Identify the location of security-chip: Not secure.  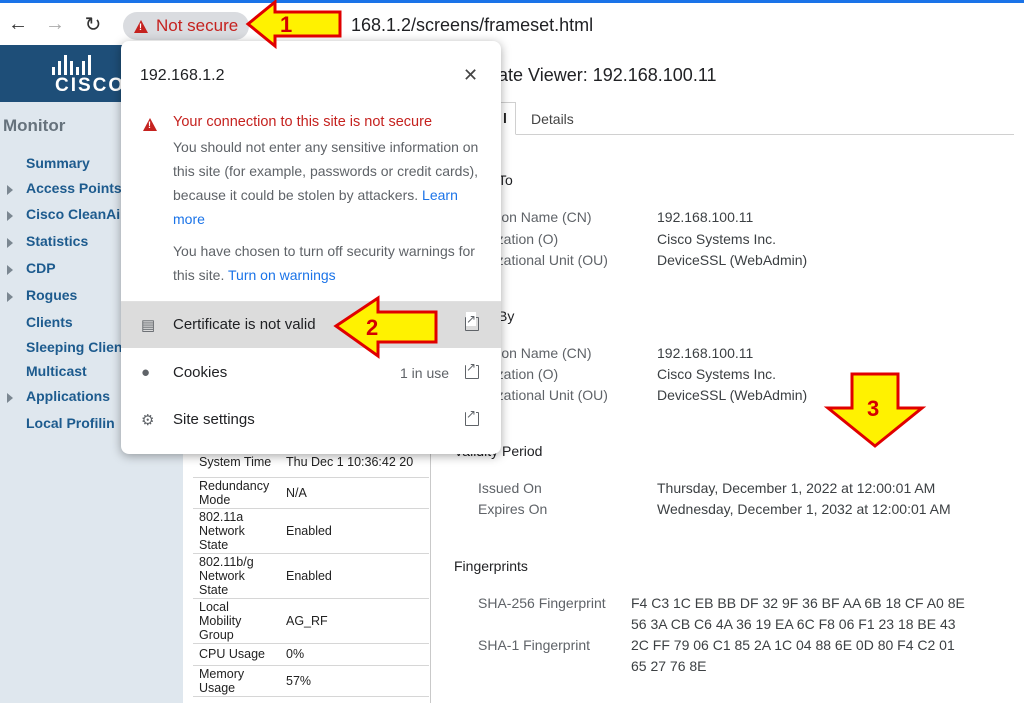
(186, 26).